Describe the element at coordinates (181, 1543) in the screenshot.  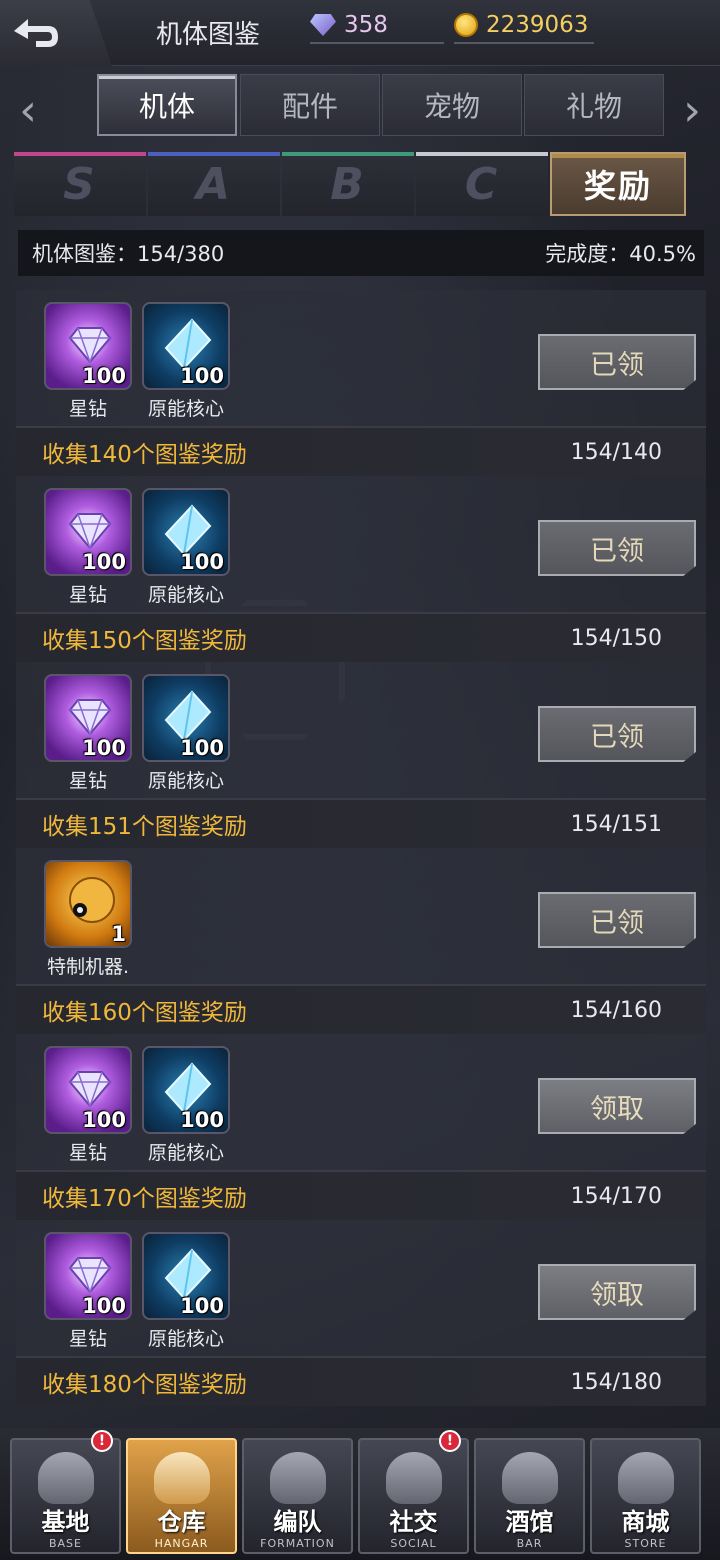
I see `nav-sublabel: HANGAR` at that location.